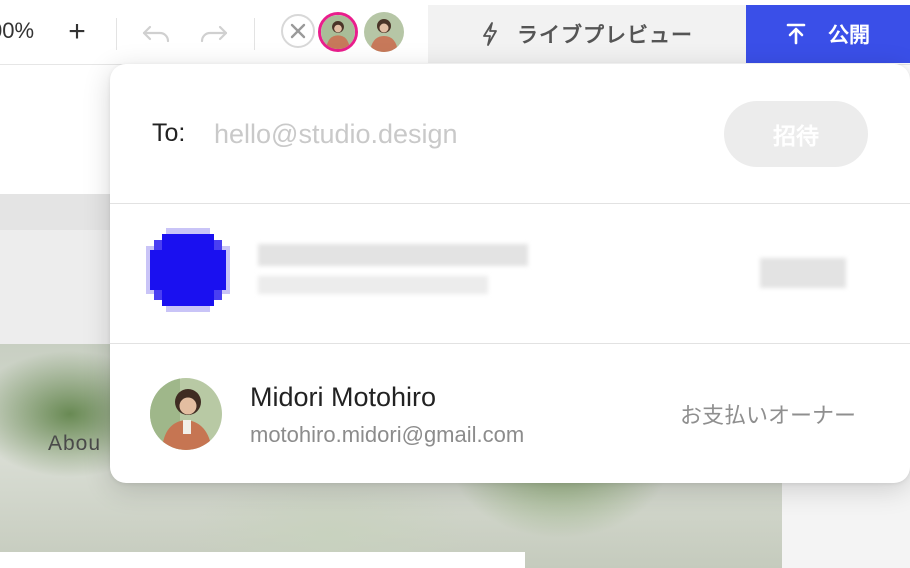 This screenshot has height=568, width=910. I want to click on close-share-button, so click(298, 31).